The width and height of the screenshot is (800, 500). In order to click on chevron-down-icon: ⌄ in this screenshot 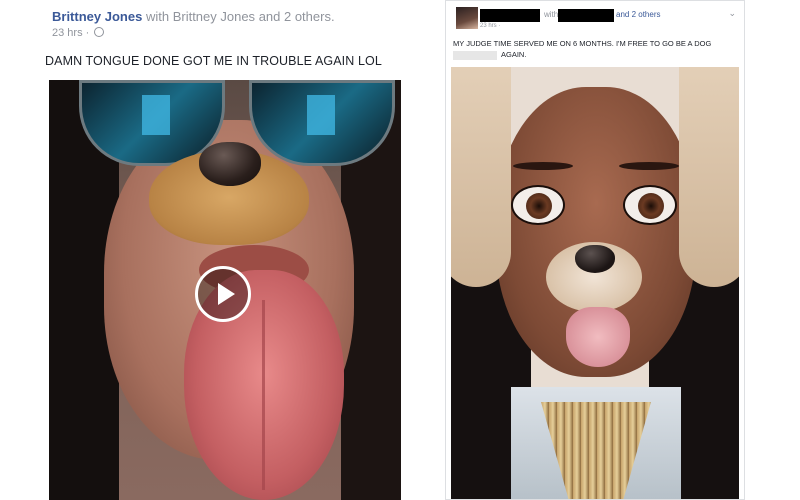, I will do `click(732, 13)`.